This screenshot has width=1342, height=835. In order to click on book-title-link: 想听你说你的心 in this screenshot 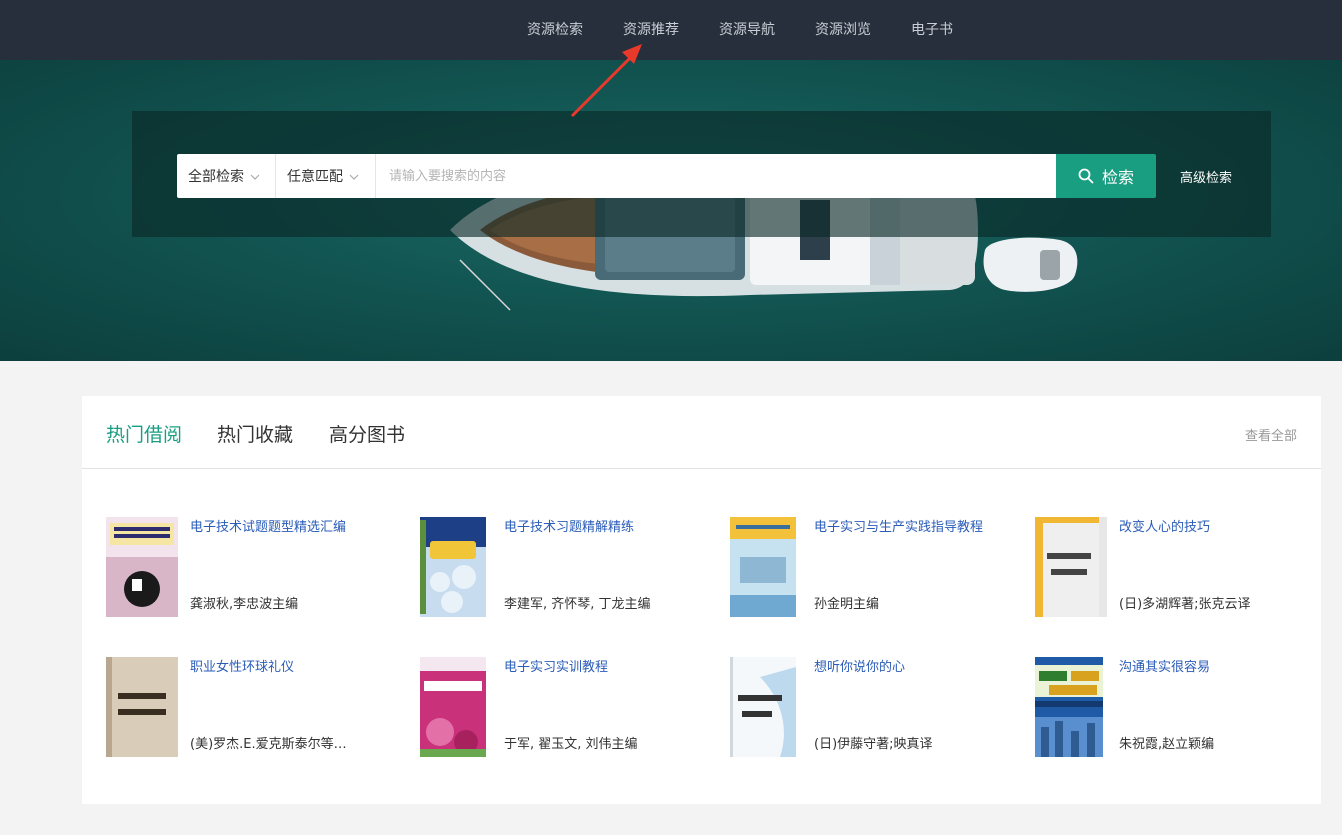, I will do `click(914, 667)`.